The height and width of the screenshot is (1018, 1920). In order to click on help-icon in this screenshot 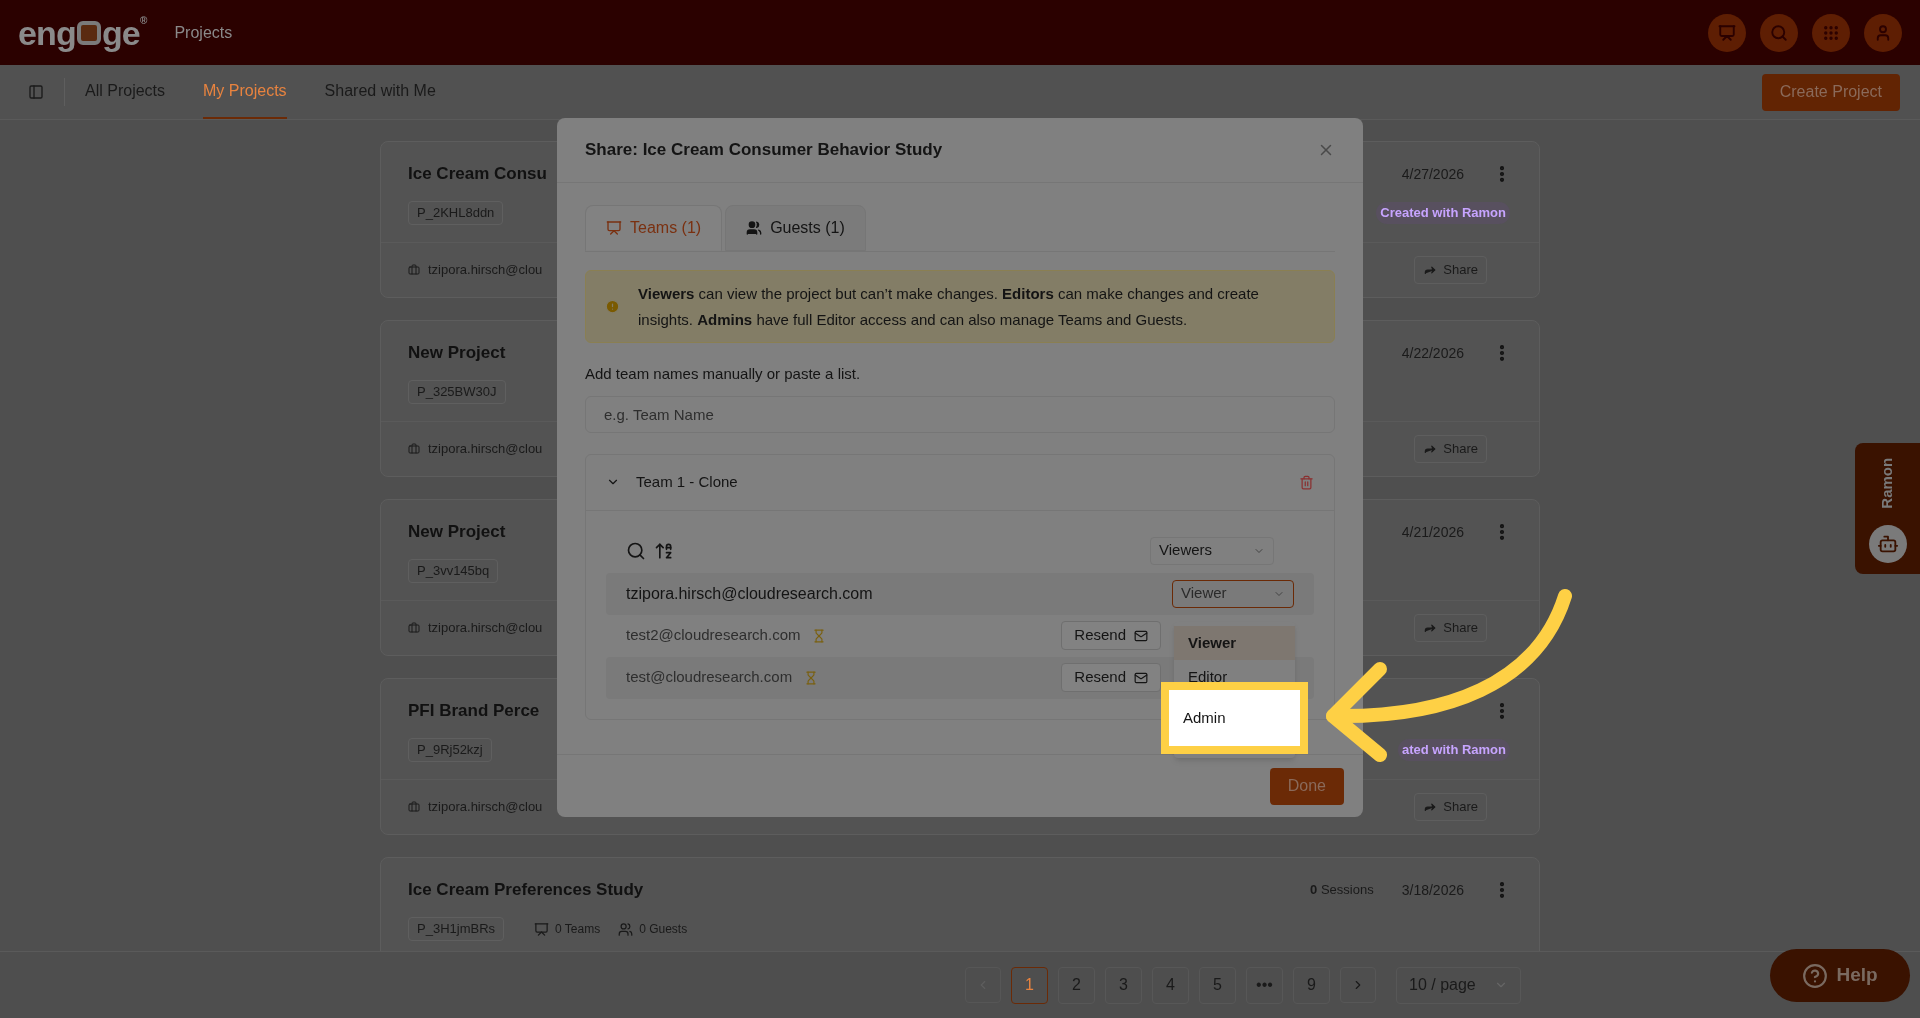, I will do `click(1815, 975)`.